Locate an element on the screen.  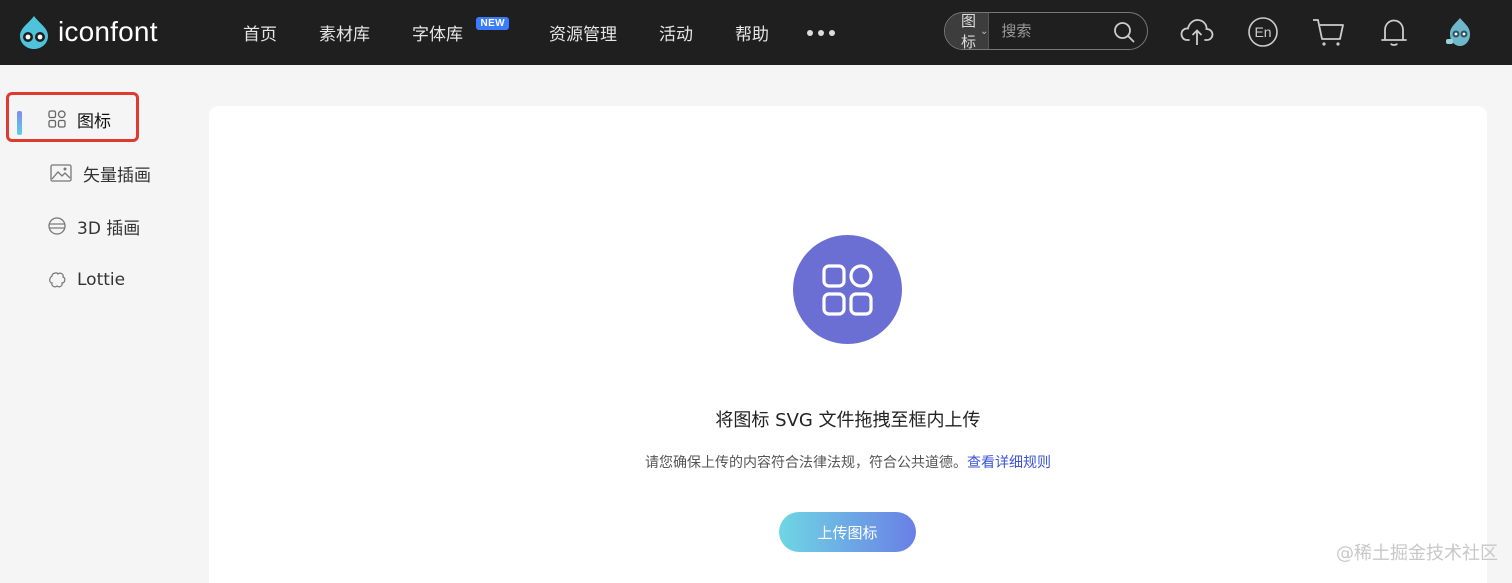
language-en-icon: En is located at coordinates (1263, 32).